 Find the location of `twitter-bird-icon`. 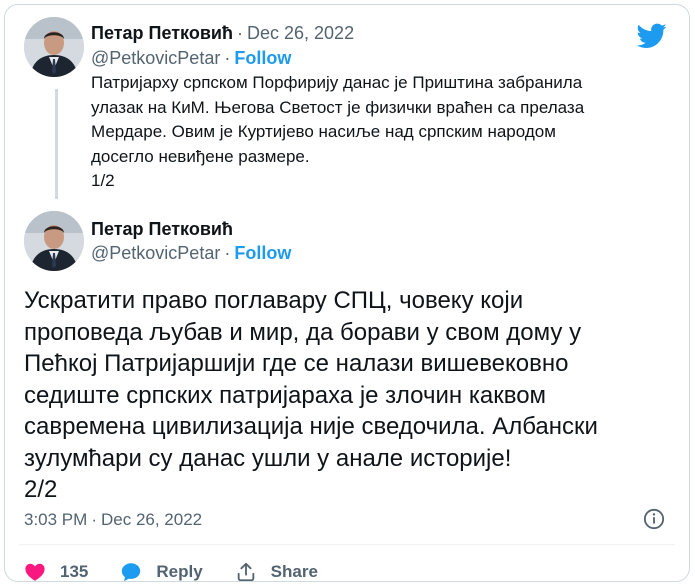

twitter-bird-icon is located at coordinates (652, 36).